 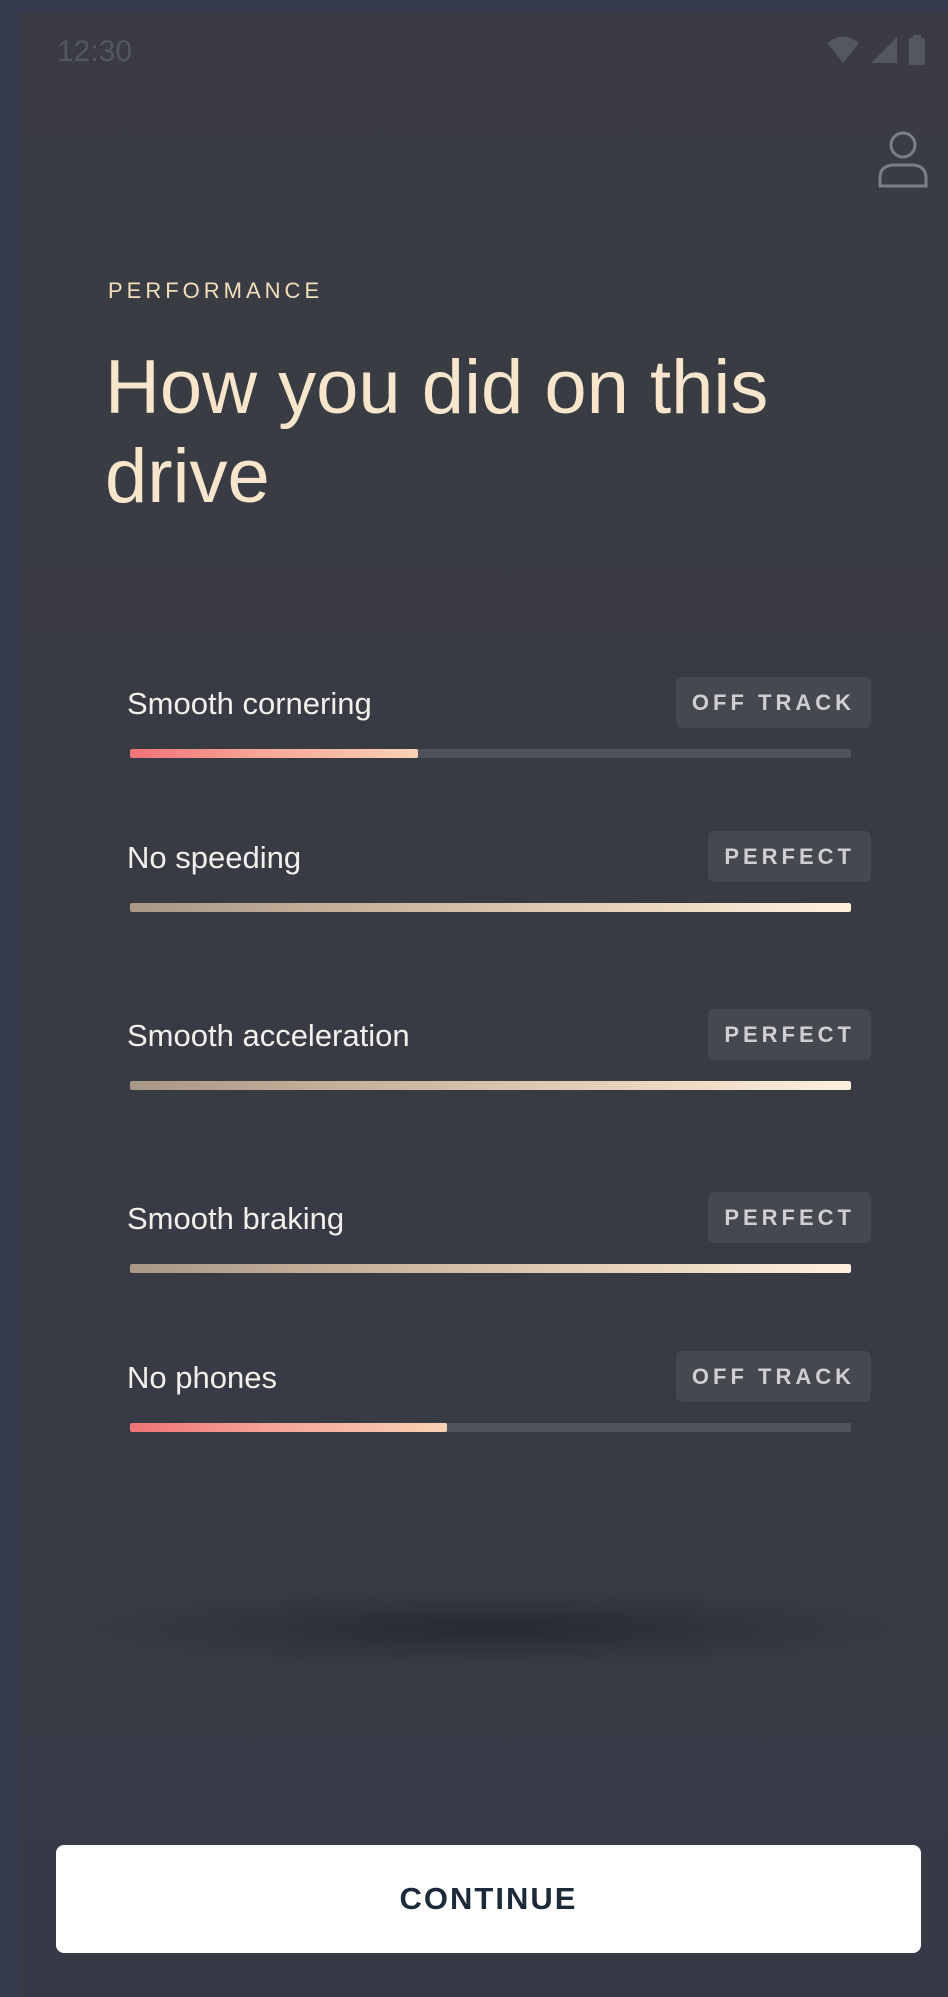 What do you see at coordinates (494, 1628) in the screenshot?
I see `card-shadow` at bounding box center [494, 1628].